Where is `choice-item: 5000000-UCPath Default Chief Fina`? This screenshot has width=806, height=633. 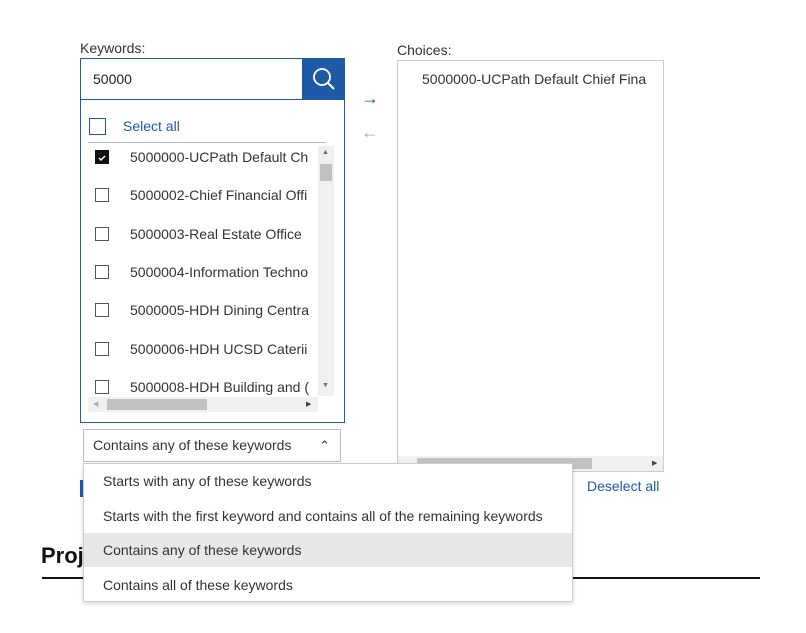 choice-item: 5000000-UCPath Default Chief Fina is located at coordinates (542, 79).